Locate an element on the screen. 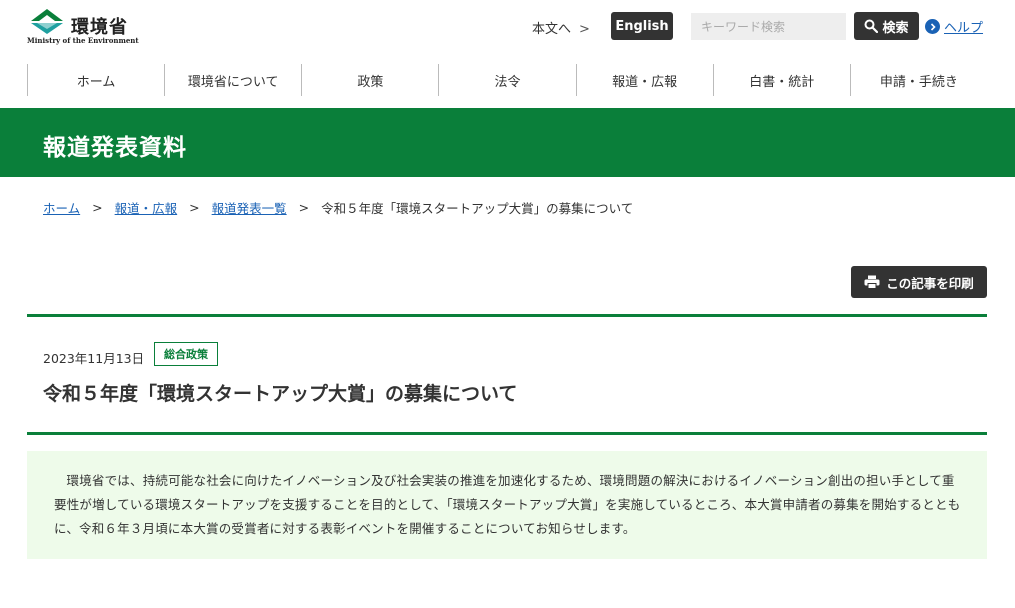 Image resolution: width=1015 pixels, height=608 pixels. english-button: English is located at coordinates (642, 26).